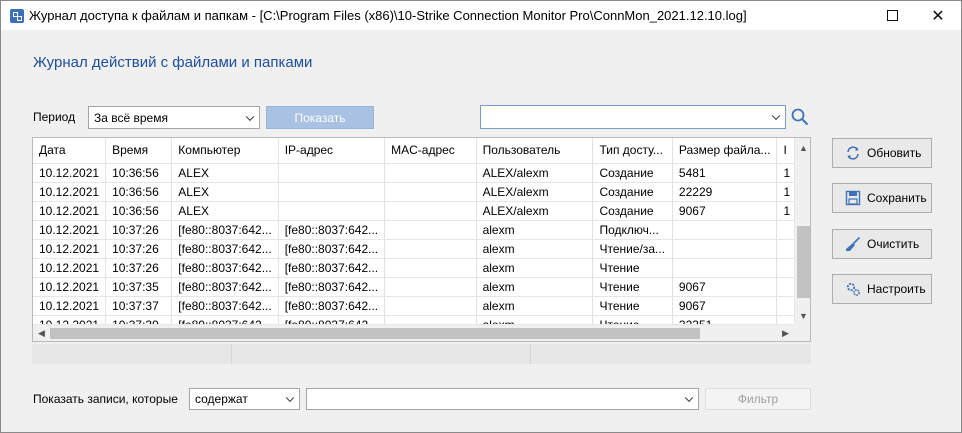 The image size is (962, 433). I want to click on search-button, so click(800, 117).